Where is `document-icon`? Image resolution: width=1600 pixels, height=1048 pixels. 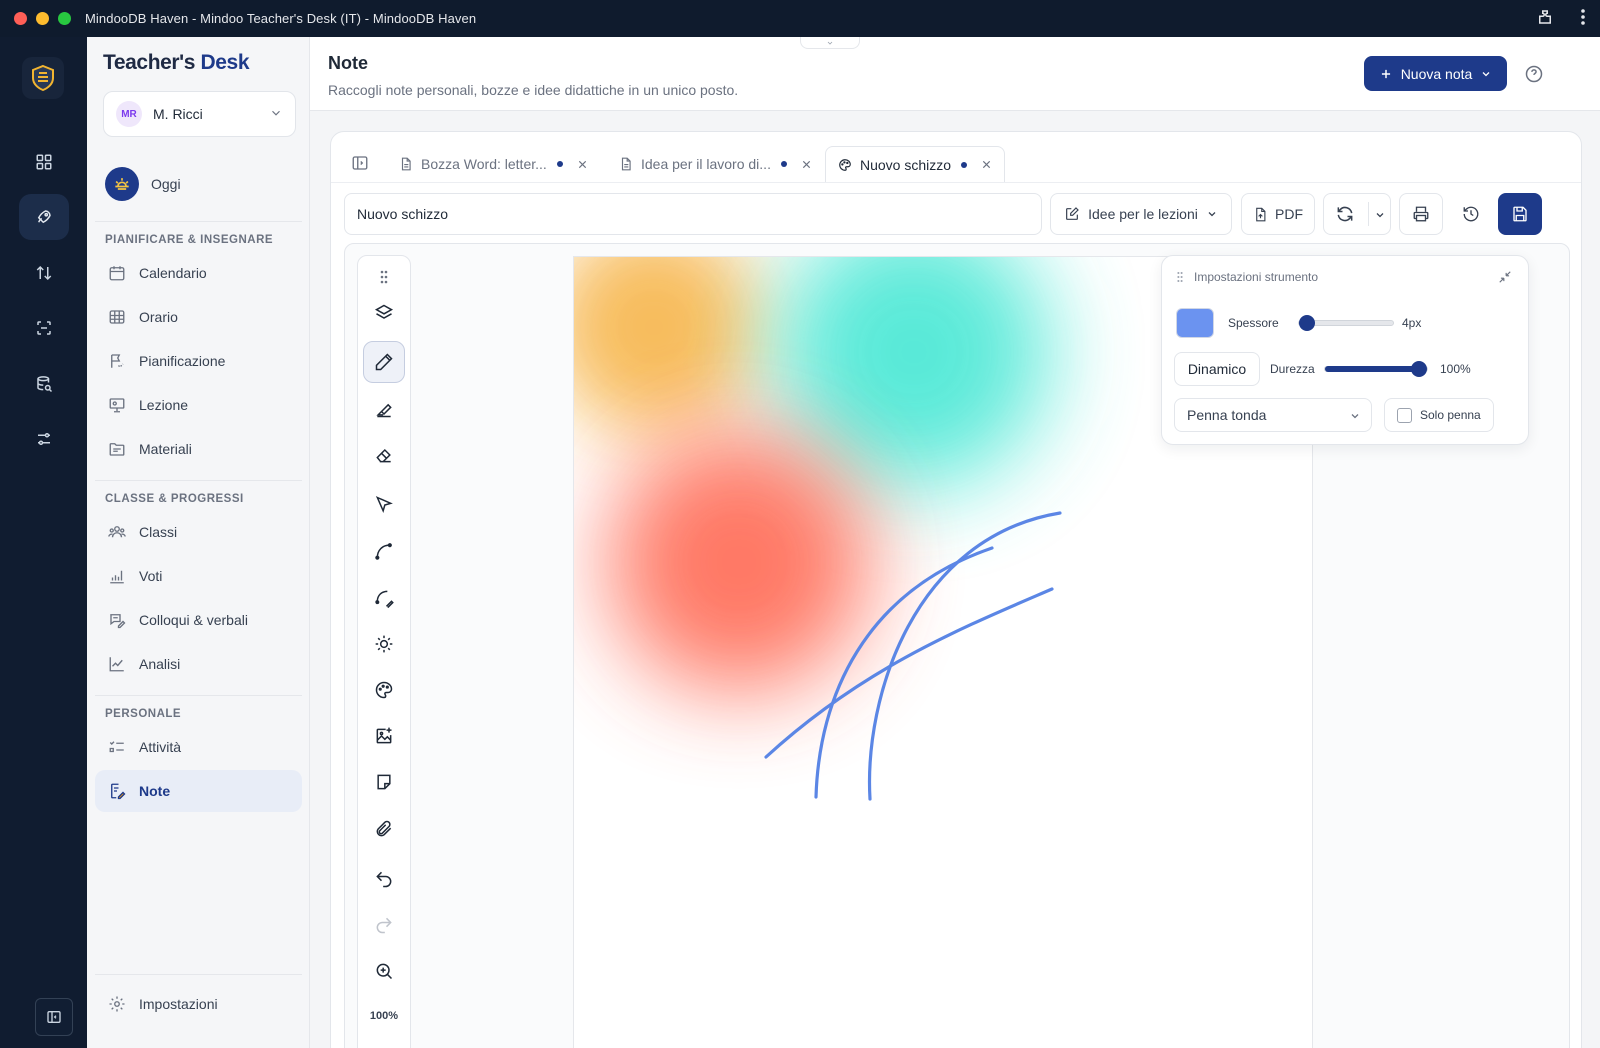
document-icon is located at coordinates (406, 164).